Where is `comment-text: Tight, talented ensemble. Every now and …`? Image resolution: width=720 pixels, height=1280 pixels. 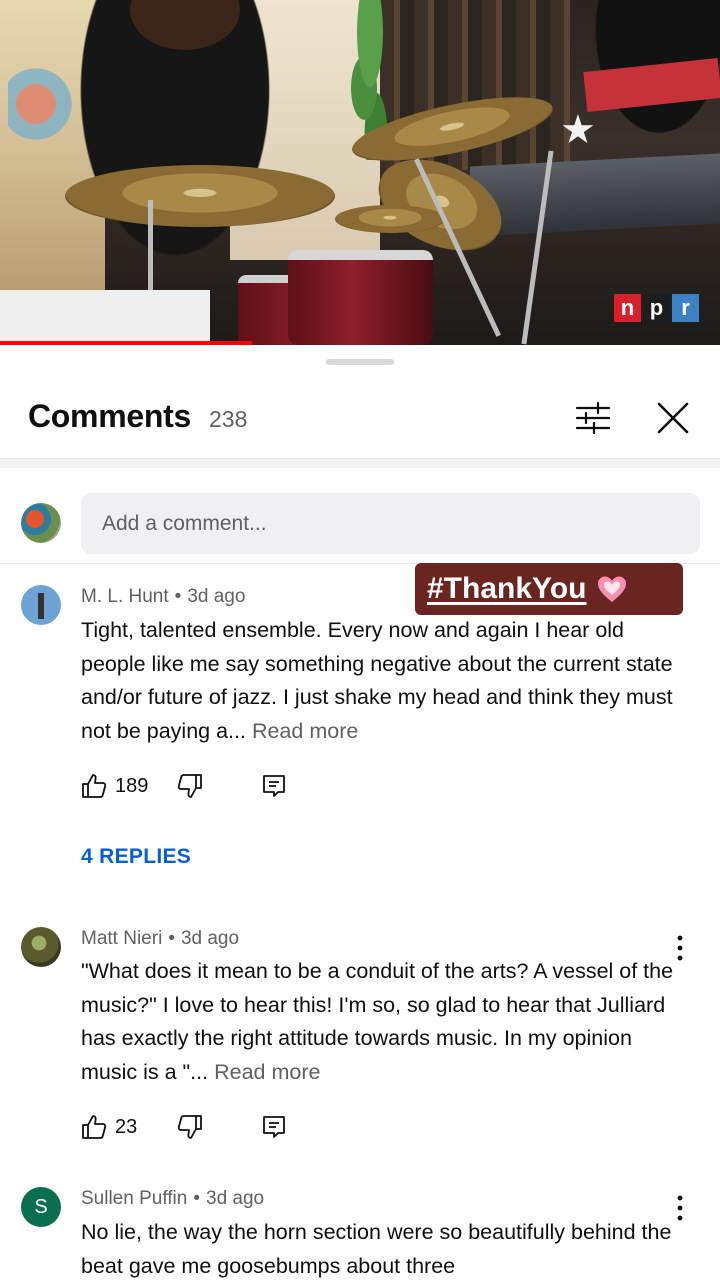 comment-text: Tight, talented ensemble. Every now and … is located at coordinates (381, 681).